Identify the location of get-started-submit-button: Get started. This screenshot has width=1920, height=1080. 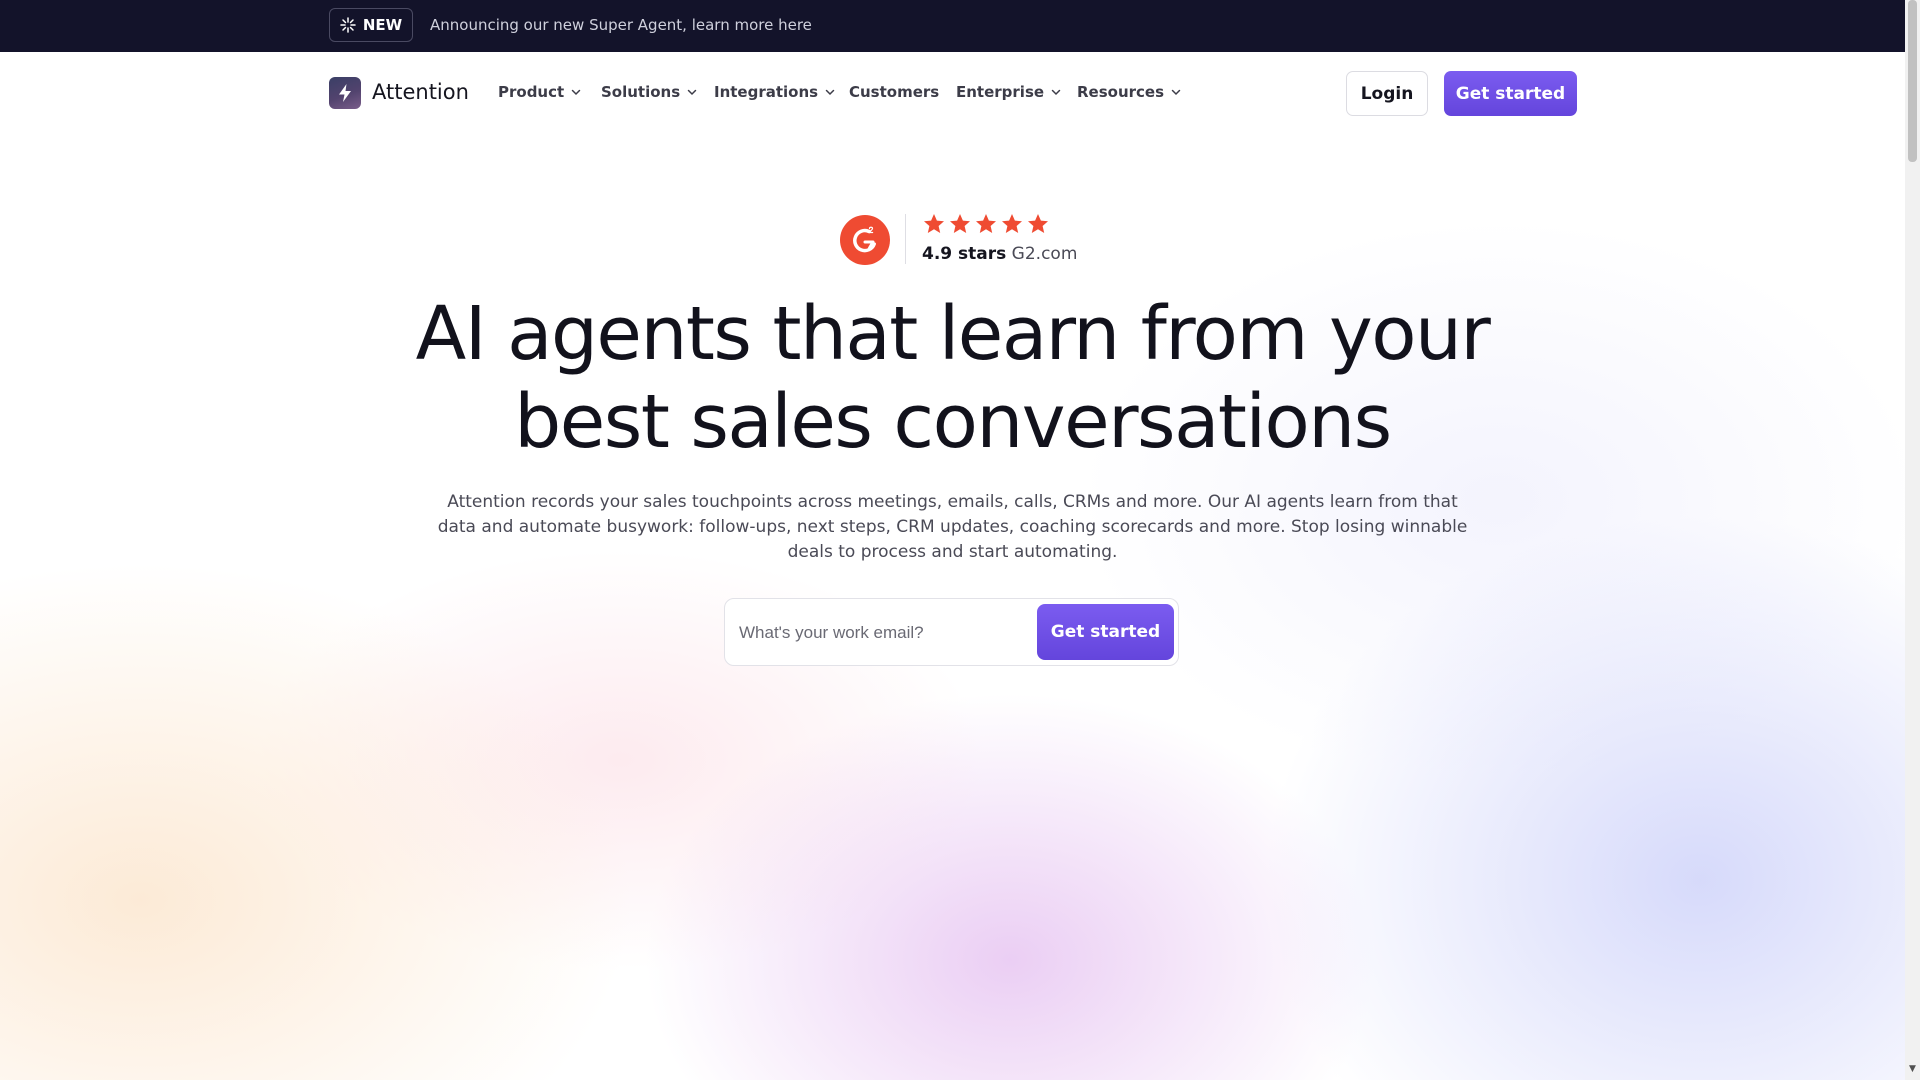
(1105, 632).